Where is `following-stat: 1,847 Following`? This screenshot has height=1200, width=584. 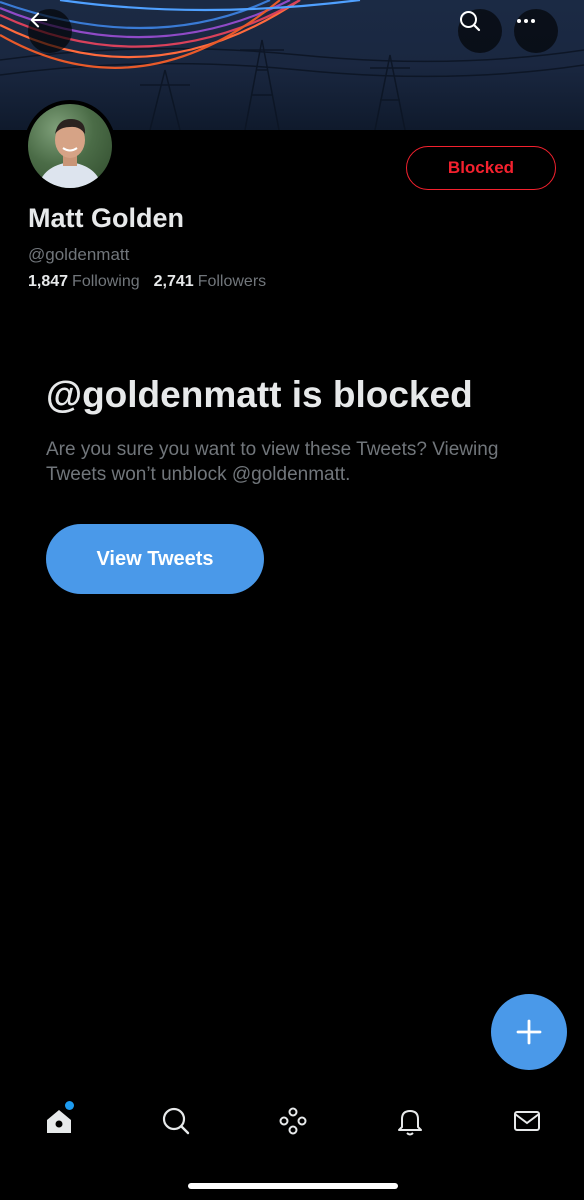
following-stat: 1,847 Following is located at coordinates (84, 282).